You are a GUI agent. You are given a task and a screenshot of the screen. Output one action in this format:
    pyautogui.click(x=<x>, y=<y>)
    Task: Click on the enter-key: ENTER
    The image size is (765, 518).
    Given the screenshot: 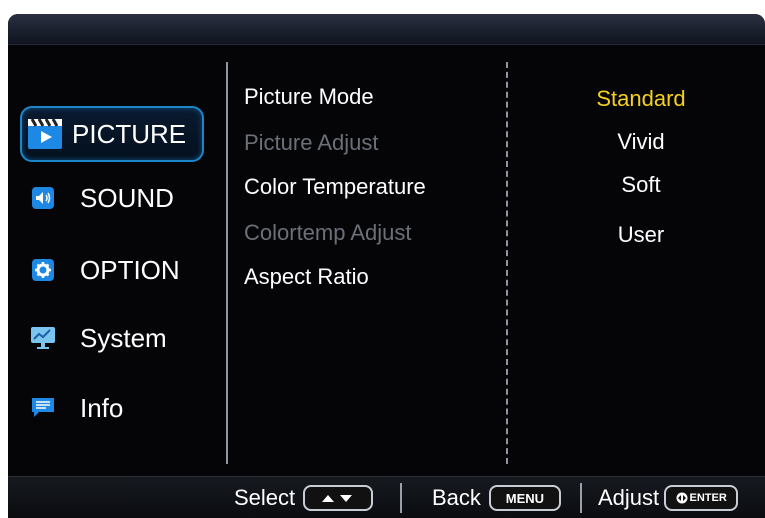 What is the action you would take?
    pyautogui.click(x=701, y=498)
    